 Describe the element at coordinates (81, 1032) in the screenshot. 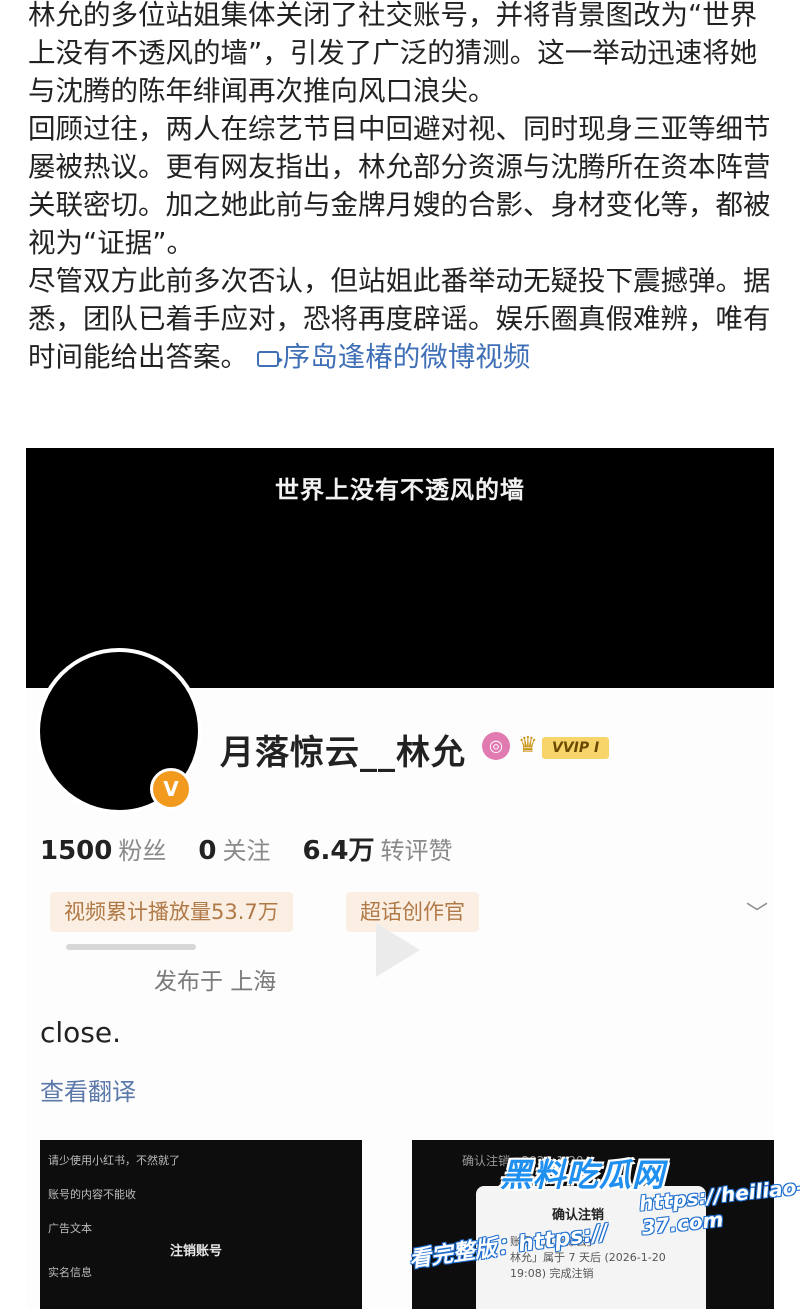

I see `post-text: close.` at that location.